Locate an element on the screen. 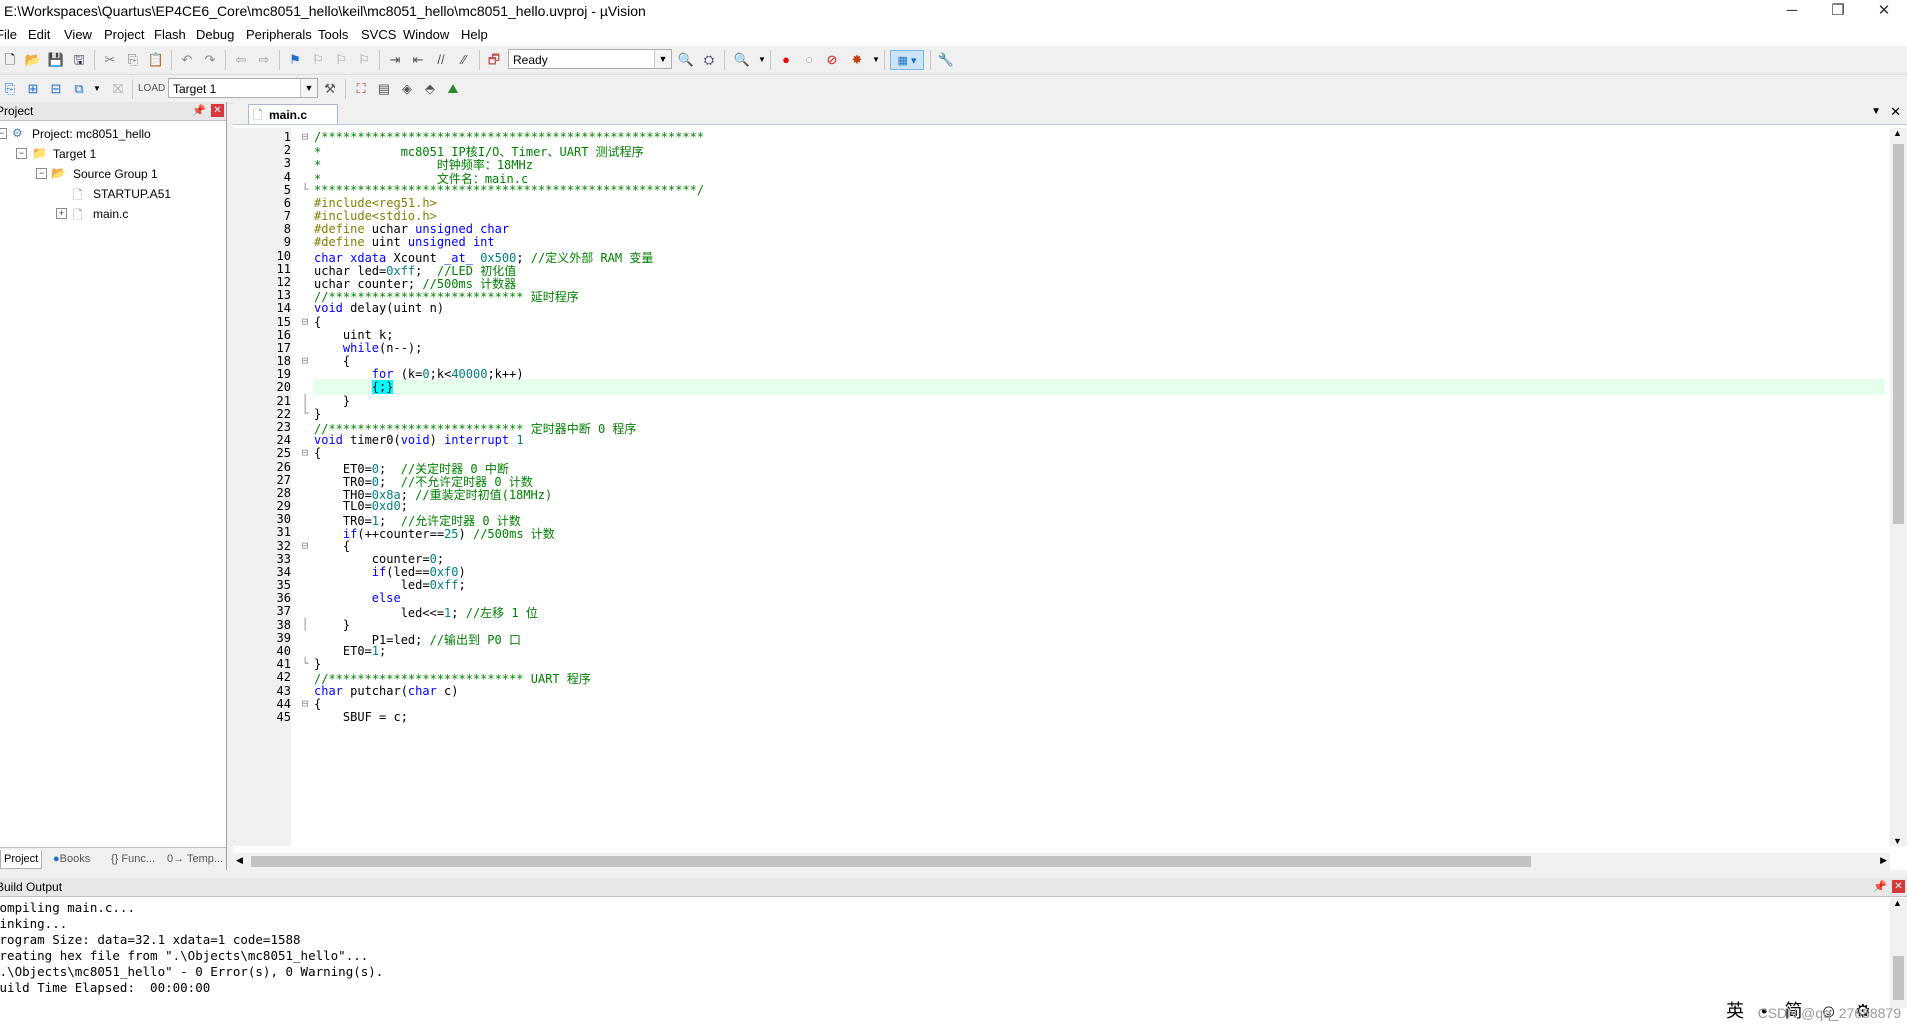 The width and height of the screenshot is (1907, 1025). disable-breakpoints-icon: ⊘ is located at coordinates (832, 60).